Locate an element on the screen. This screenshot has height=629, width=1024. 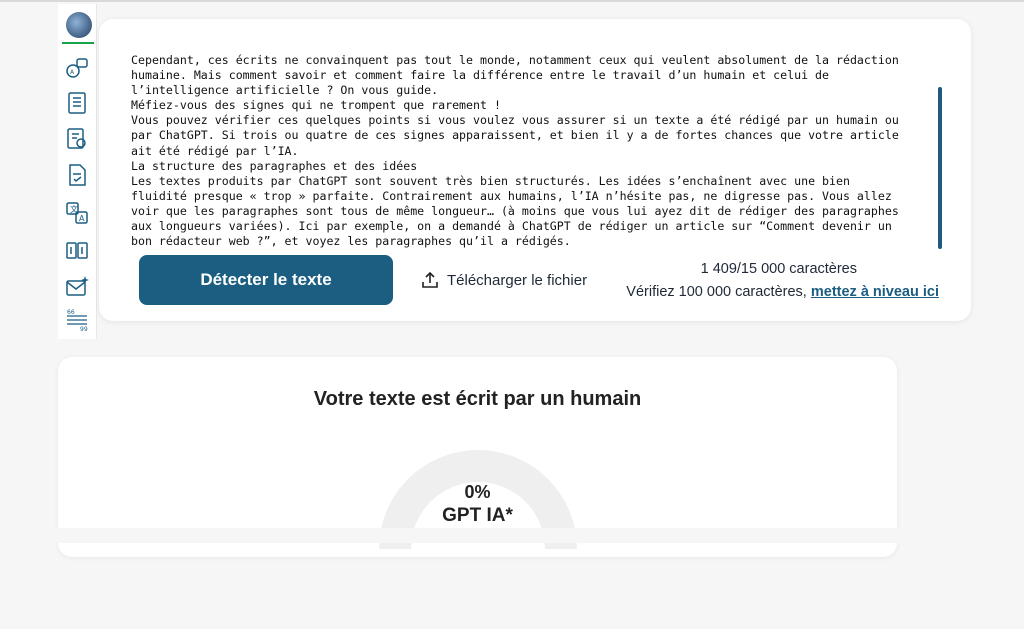
upload-icon is located at coordinates (430, 279).